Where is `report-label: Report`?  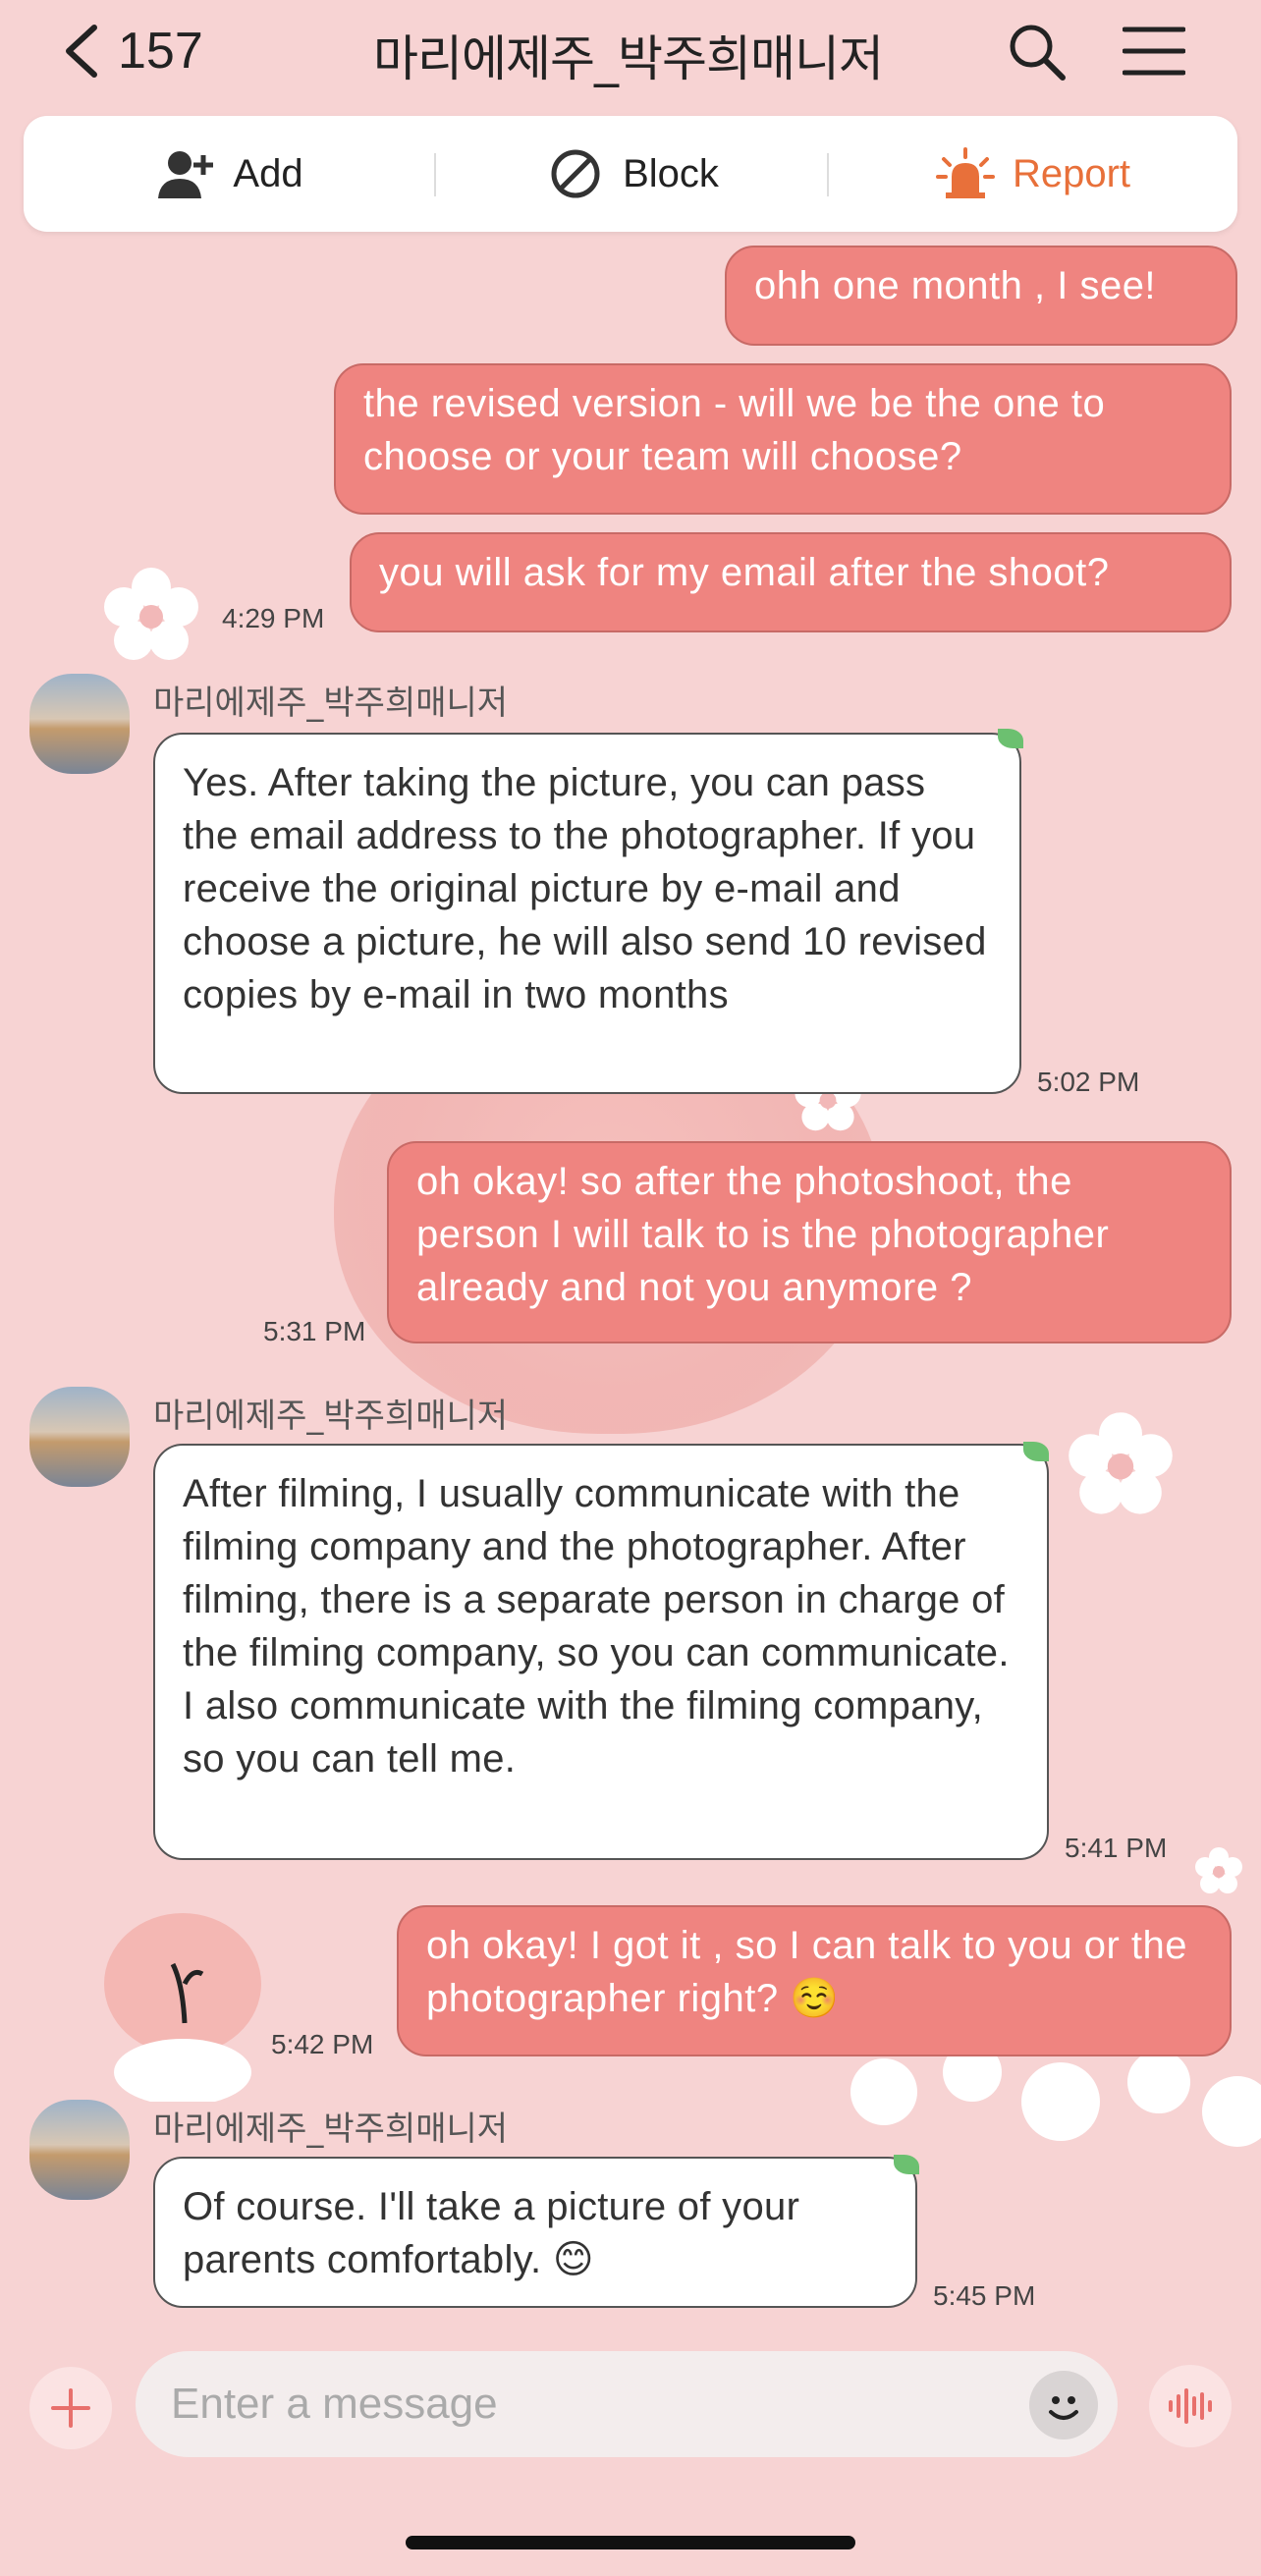
report-label: Report is located at coordinates (1071, 173).